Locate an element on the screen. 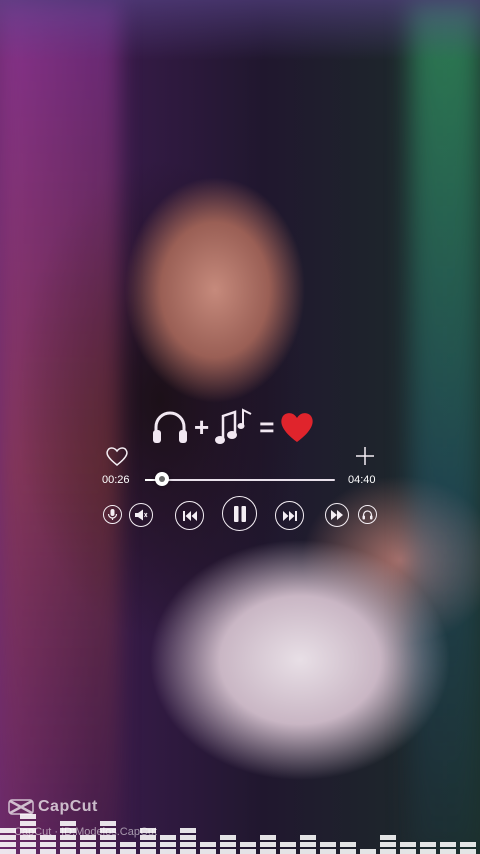 This screenshot has width=480, height=854. progress-track is located at coordinates (240, 480).